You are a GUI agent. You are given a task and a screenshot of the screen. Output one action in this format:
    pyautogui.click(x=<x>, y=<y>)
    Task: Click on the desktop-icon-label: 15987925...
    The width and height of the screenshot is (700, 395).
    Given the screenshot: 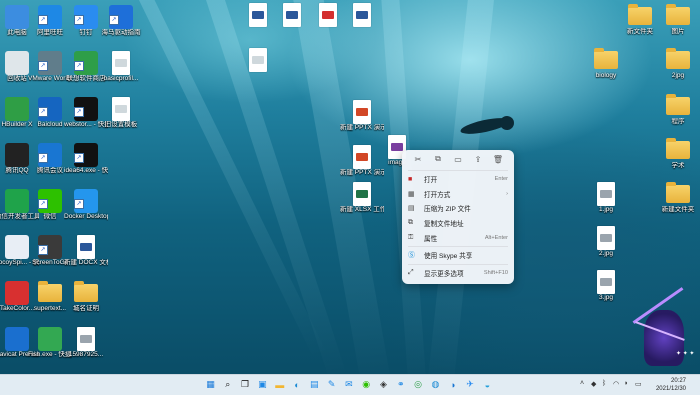 What is the action you would take?
    pyautogui.click(x=86, y=354)
    